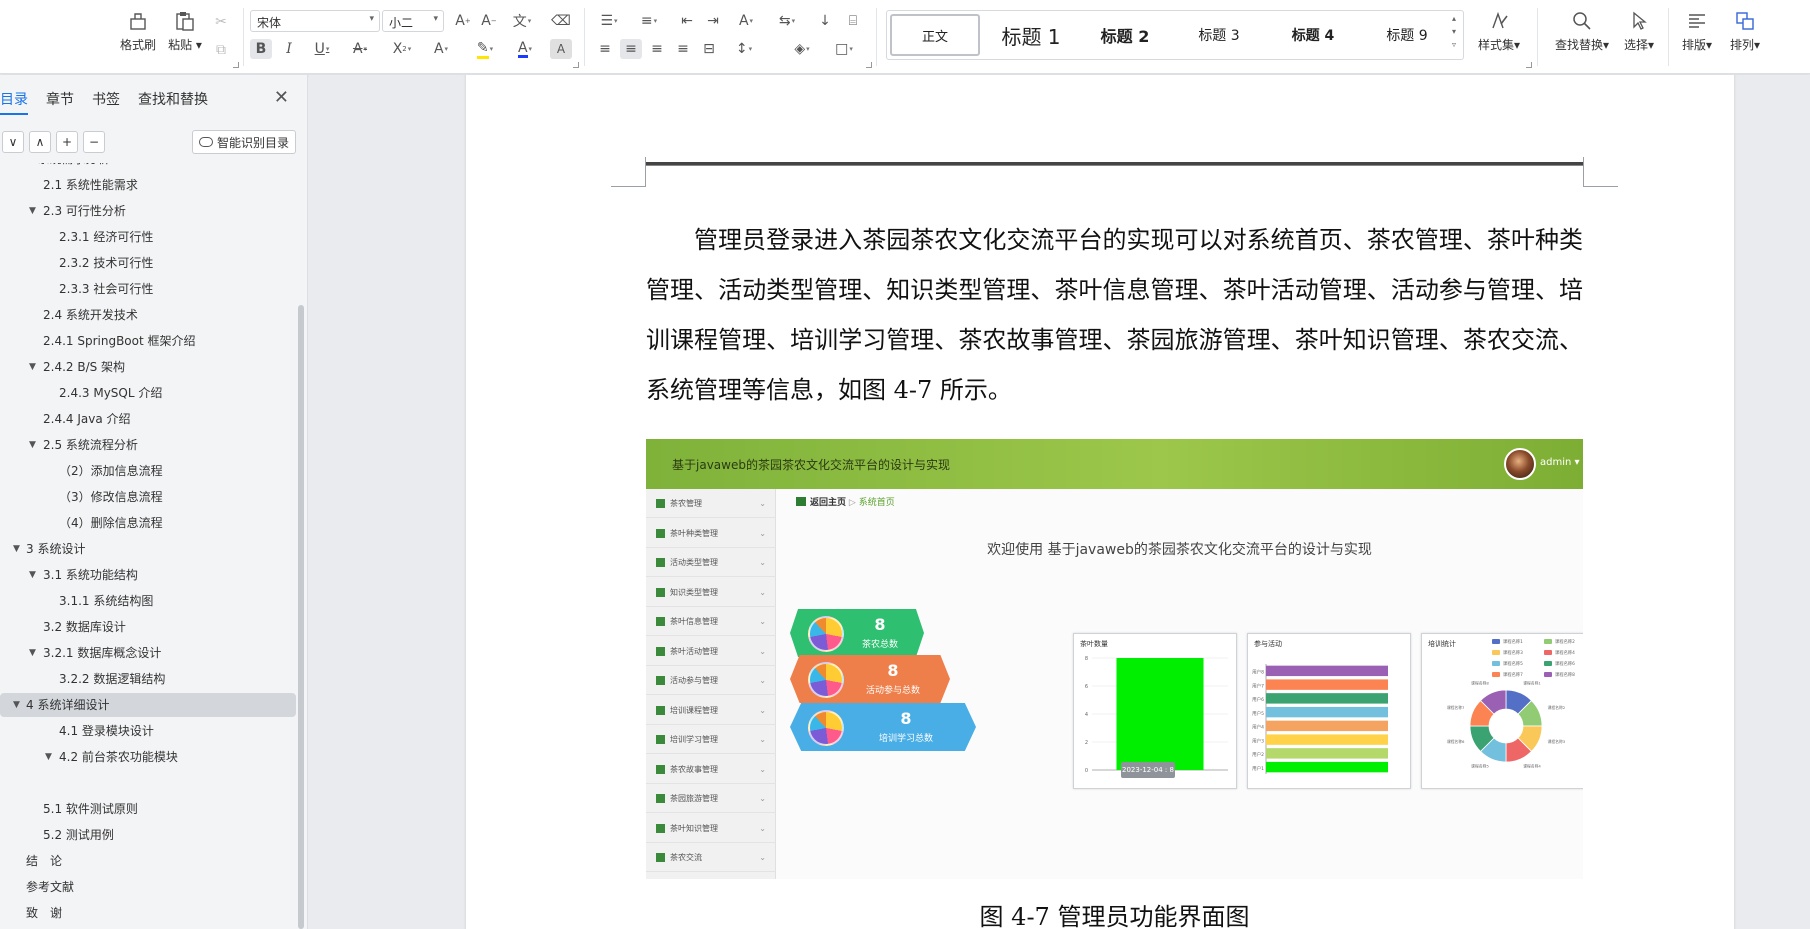 This screenshot has width=1810, height=929. I want to click on style-heading-1: 标题 1, so click(1031, 35).